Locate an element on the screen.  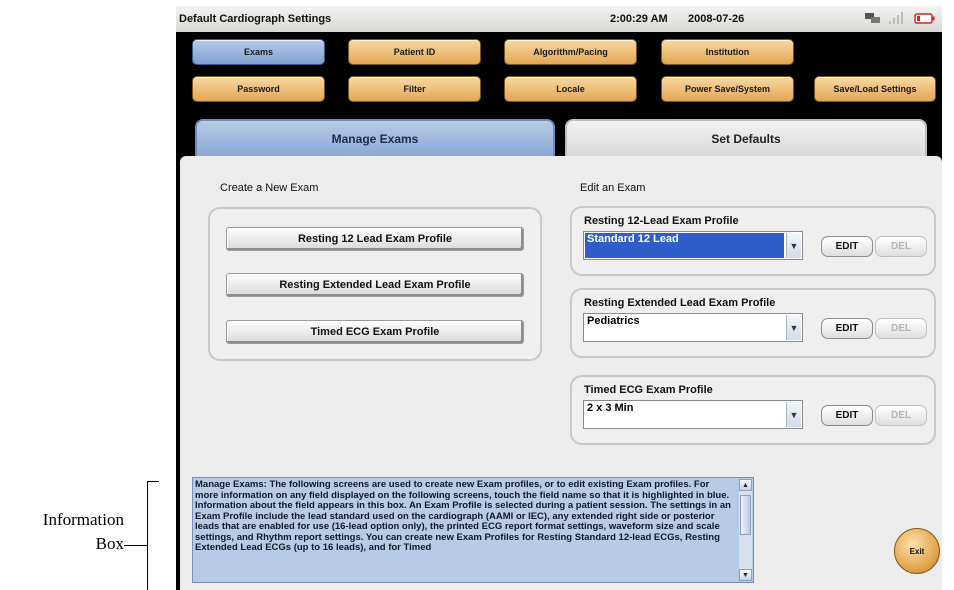
clock-date: 2008-07-26 is located at coordinates (716, 19).